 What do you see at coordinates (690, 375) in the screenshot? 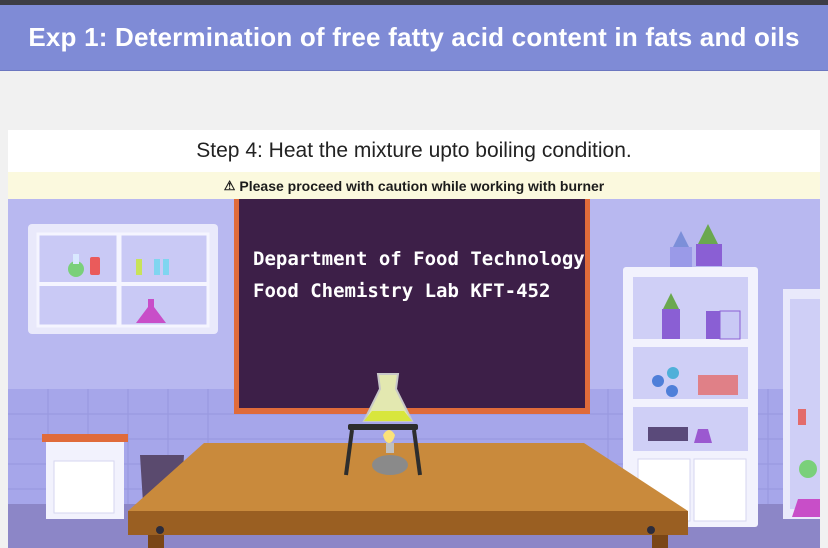
I see `right-shelf` at bounding box center [690, 375].